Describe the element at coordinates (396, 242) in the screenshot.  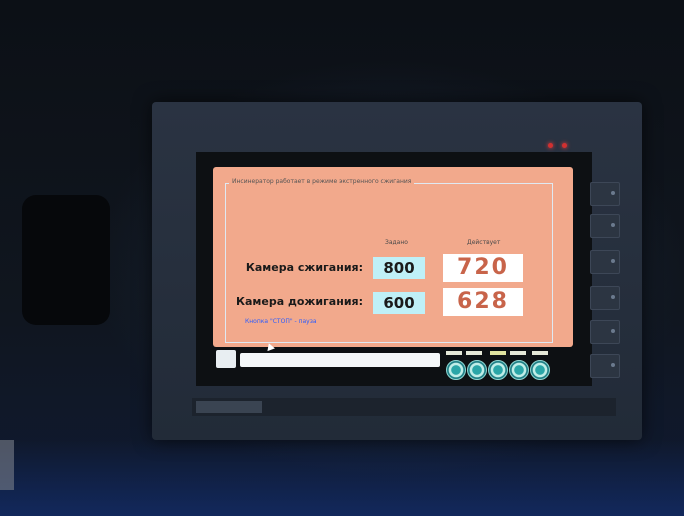
I see `column-set-header: Задано` at that location.